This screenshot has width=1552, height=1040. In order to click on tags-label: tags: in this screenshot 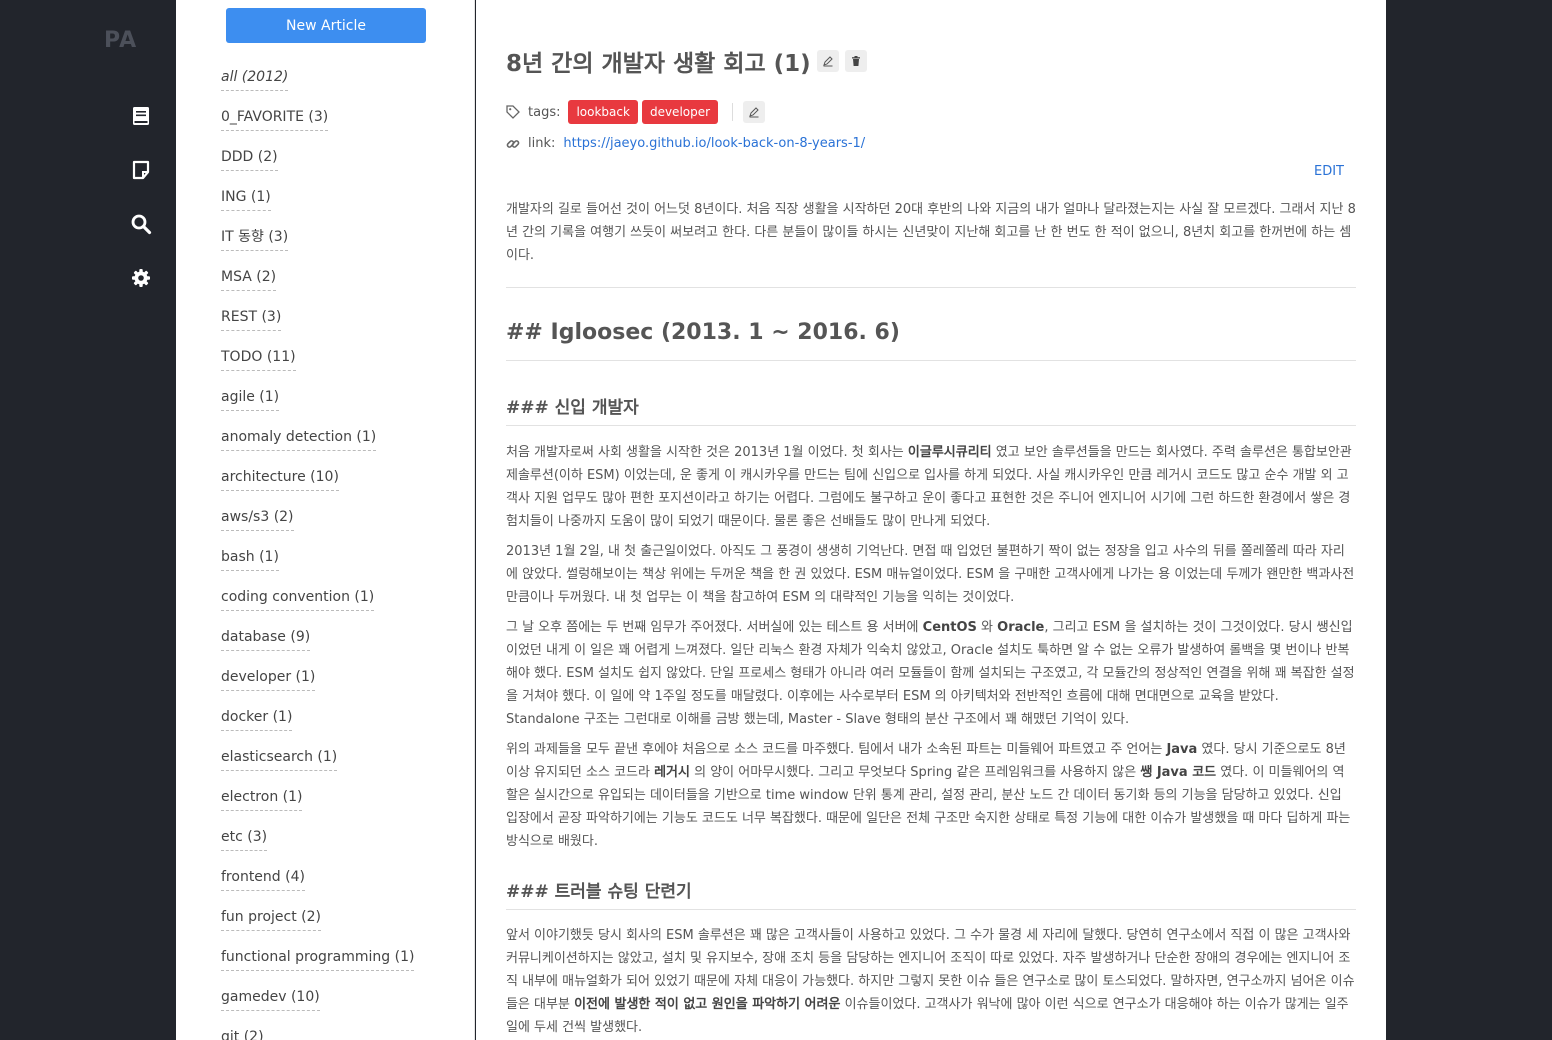, I will do `click(544, 112)`.